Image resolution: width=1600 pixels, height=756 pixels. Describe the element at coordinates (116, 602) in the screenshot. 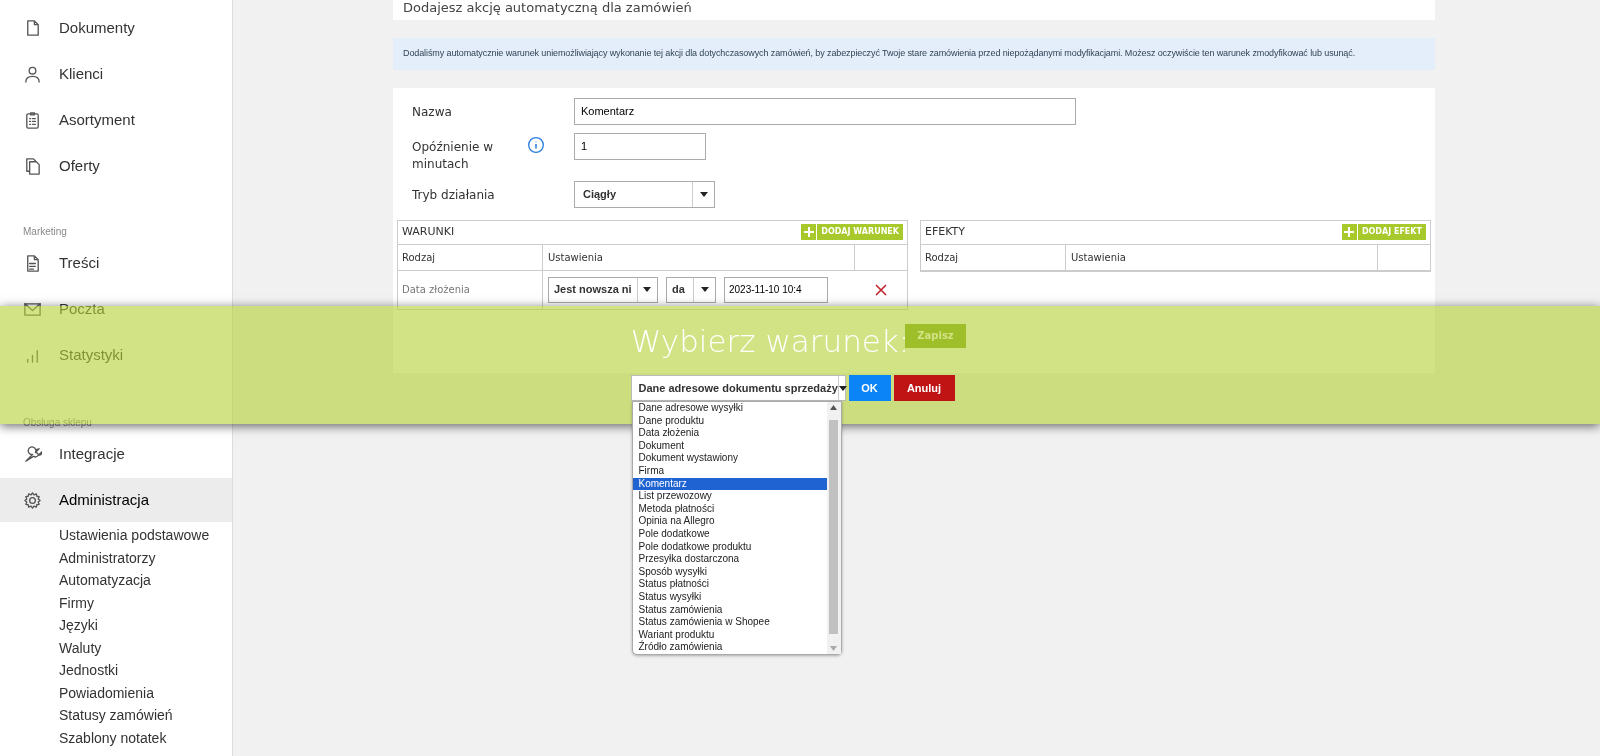

I see `submenu-item: Firmy` at that location.